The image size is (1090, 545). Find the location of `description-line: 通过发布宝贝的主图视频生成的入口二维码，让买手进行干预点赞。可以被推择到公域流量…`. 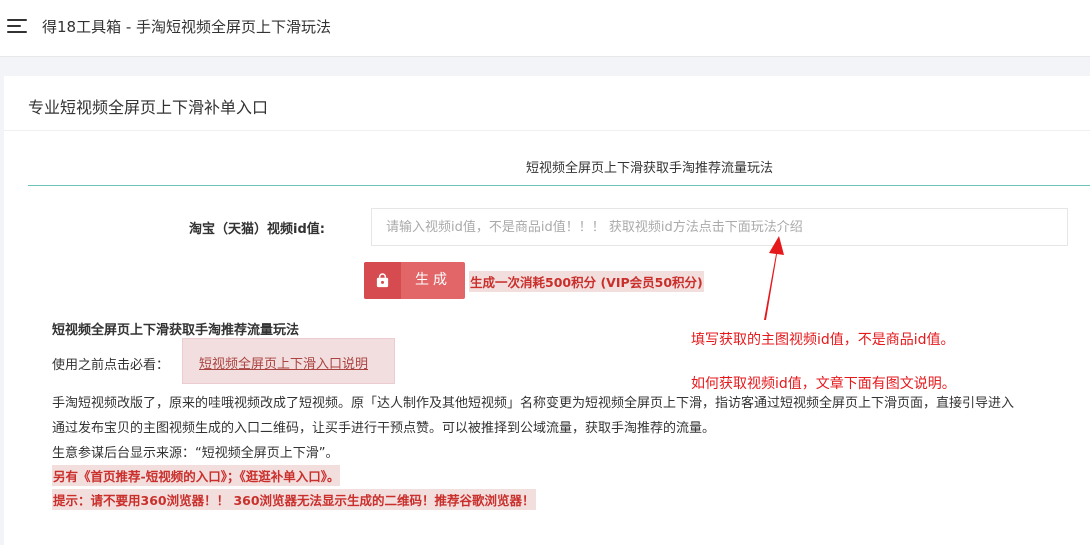

description-line: 通过发布宝贝的主图视频生成的入口二维码，让买手进行干预点赞。可以被推择到公域流量… is located at coordinates (384, 428).